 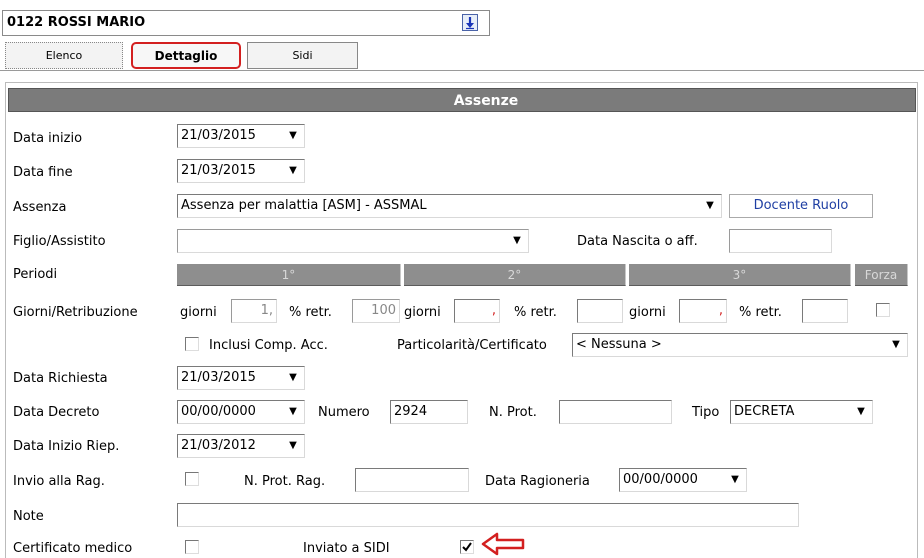 What do you see at coordinates (600, 311) in the screenshot?
I see `retr-2-field` at bounding box center [600, 311].